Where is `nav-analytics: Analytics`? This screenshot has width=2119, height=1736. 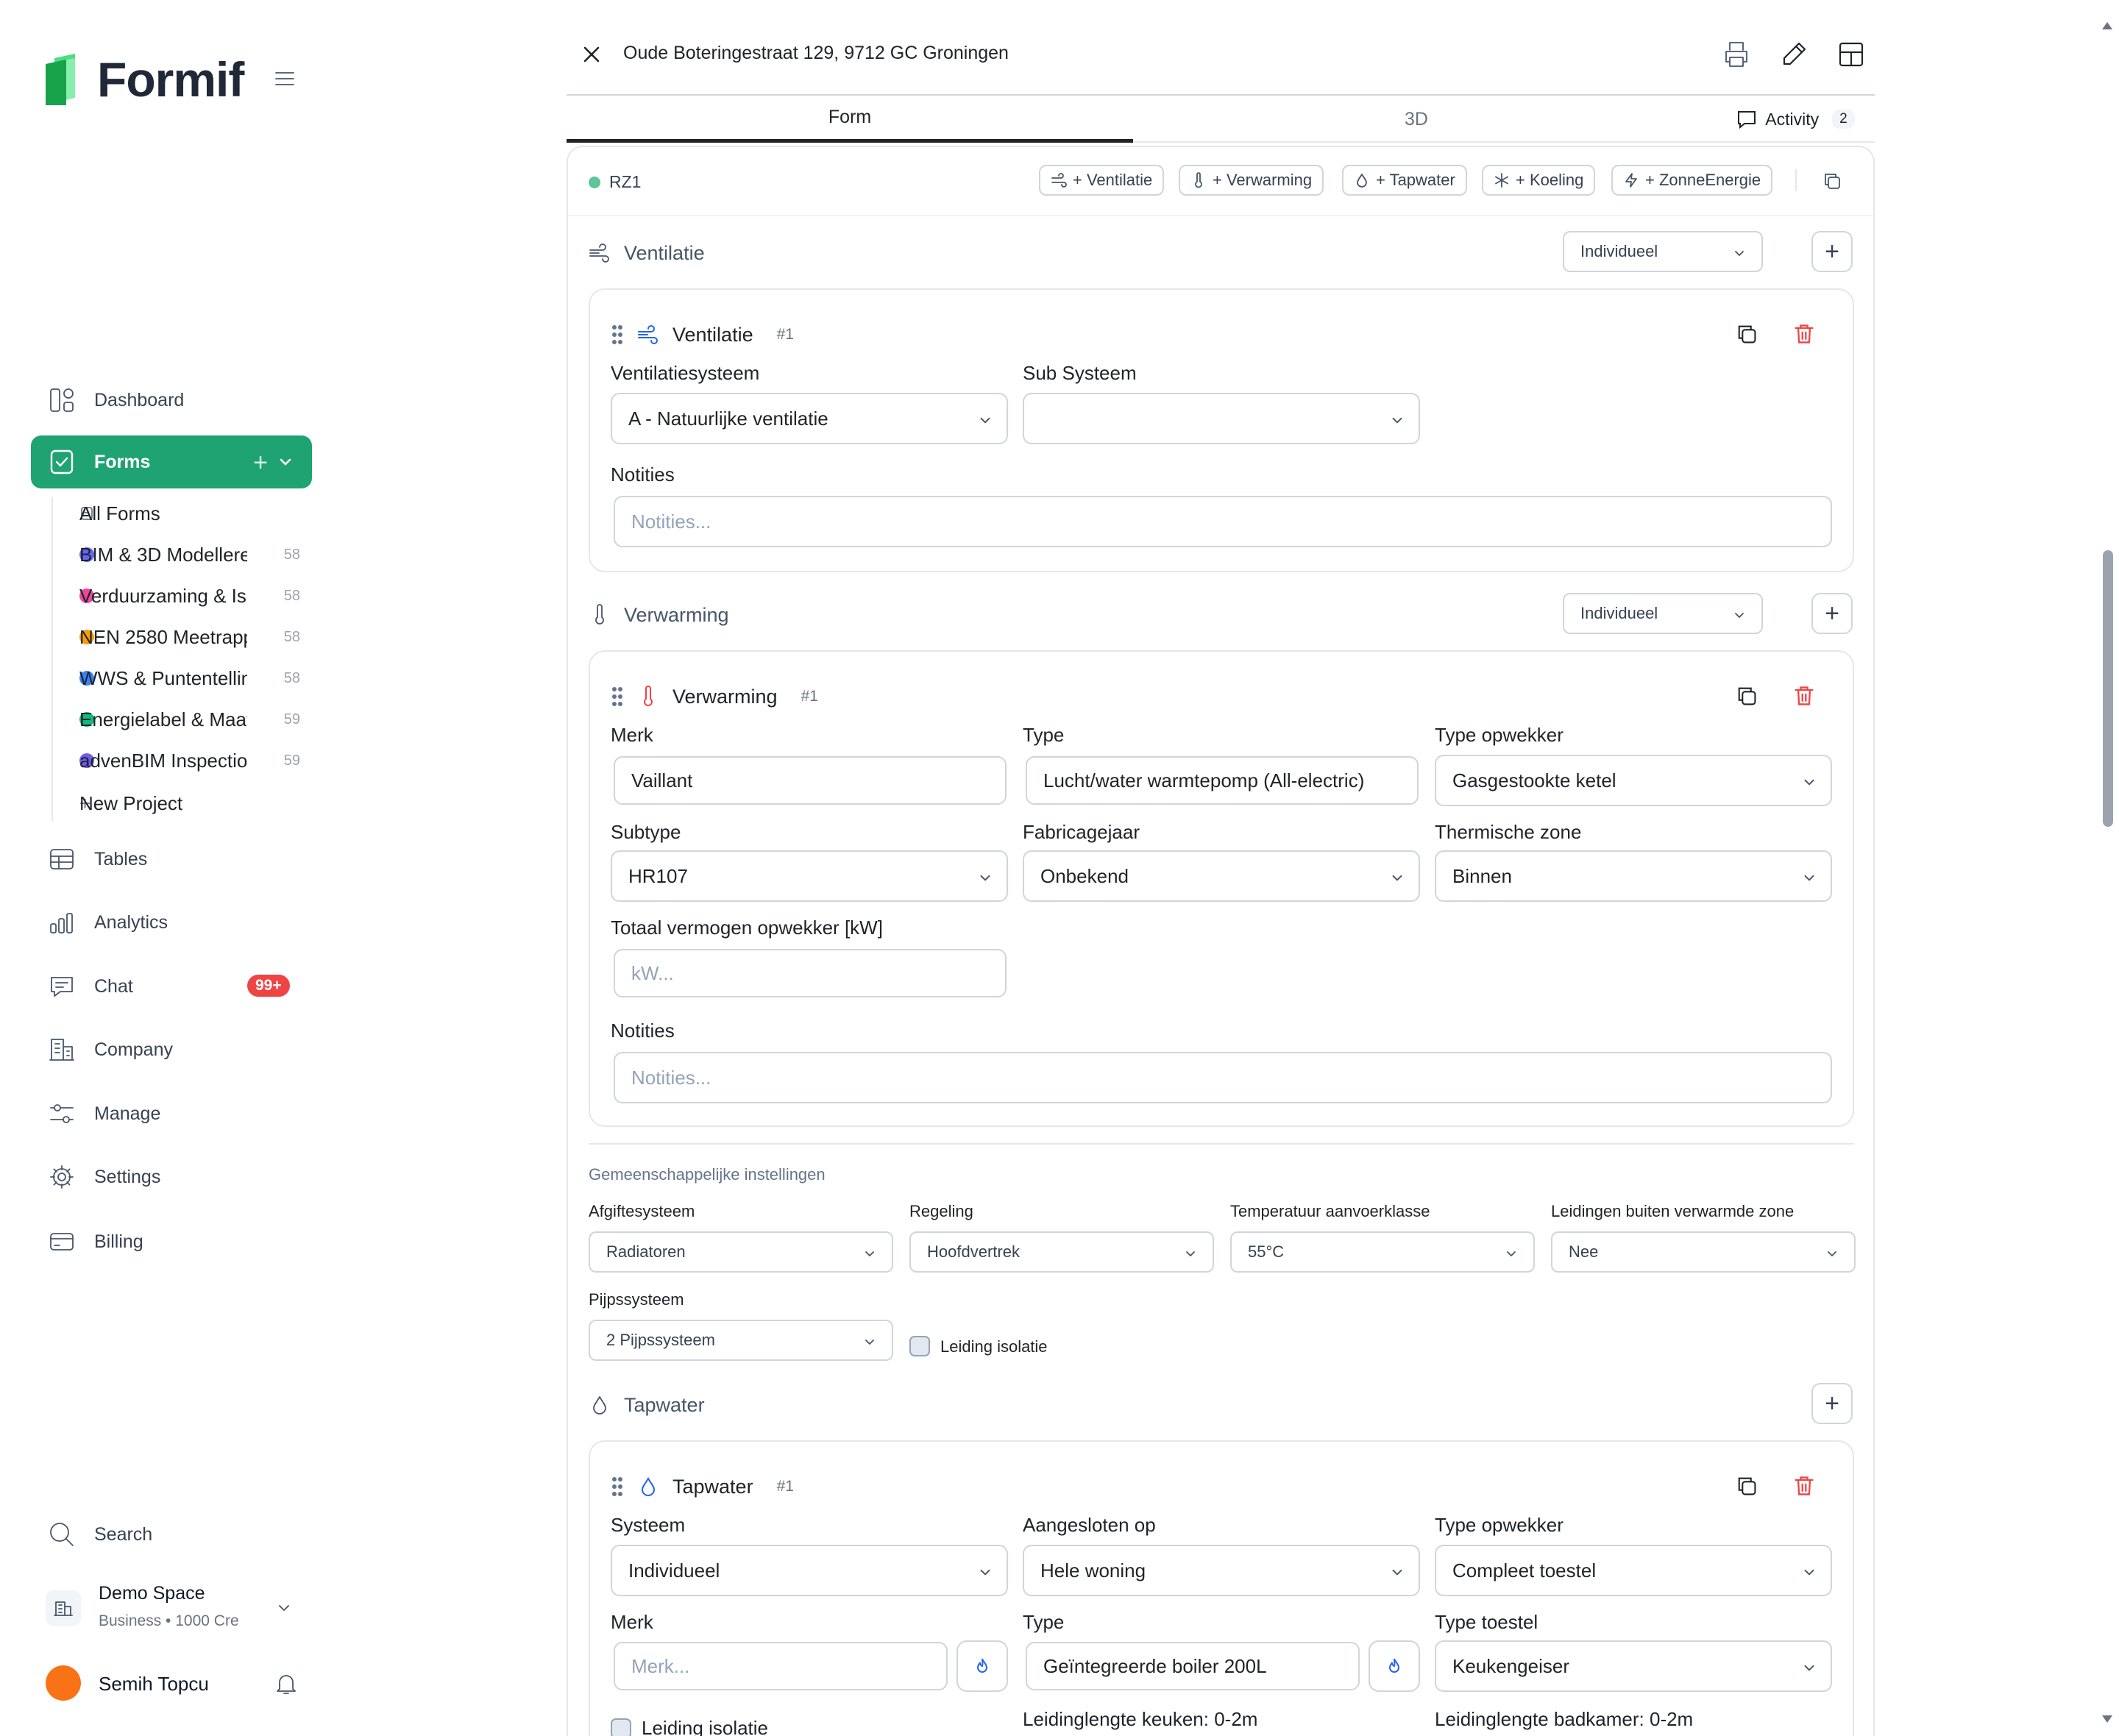 nav-analytics: Analytics is located at coordinates (99, 922).